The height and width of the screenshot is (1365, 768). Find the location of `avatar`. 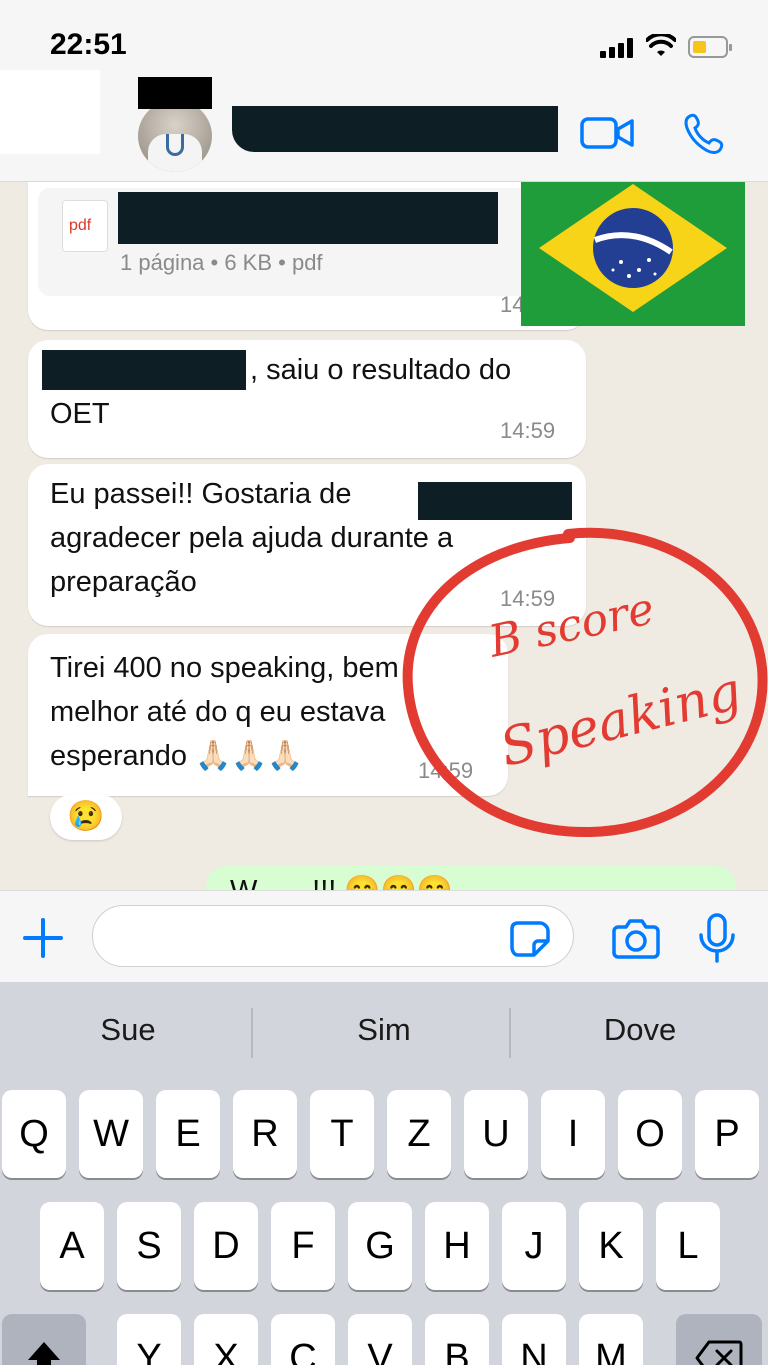

avatar is located at coordinates (175, 136).